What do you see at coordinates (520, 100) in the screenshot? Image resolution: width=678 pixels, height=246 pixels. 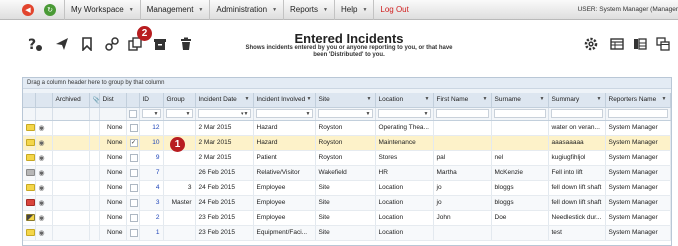 I see `col-header-surname: Surname ▼` at bounding box center [520, 100].